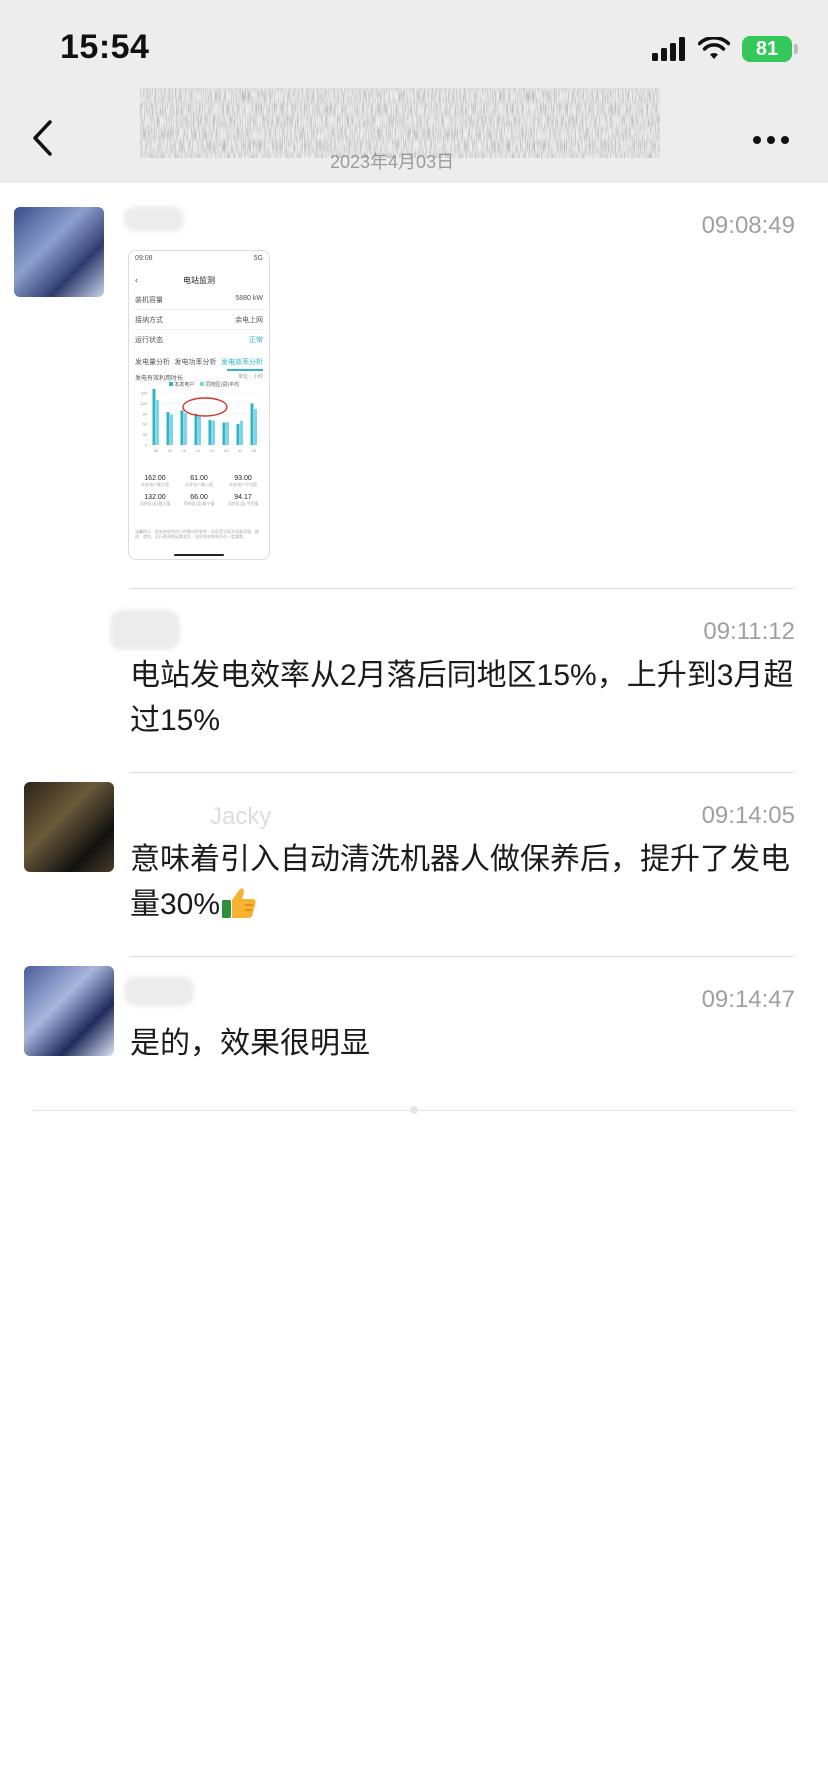  Describe the element at coordinates (250, 1043) in the screenshot. I see `message-text: 是的，效果很明显` at that location.